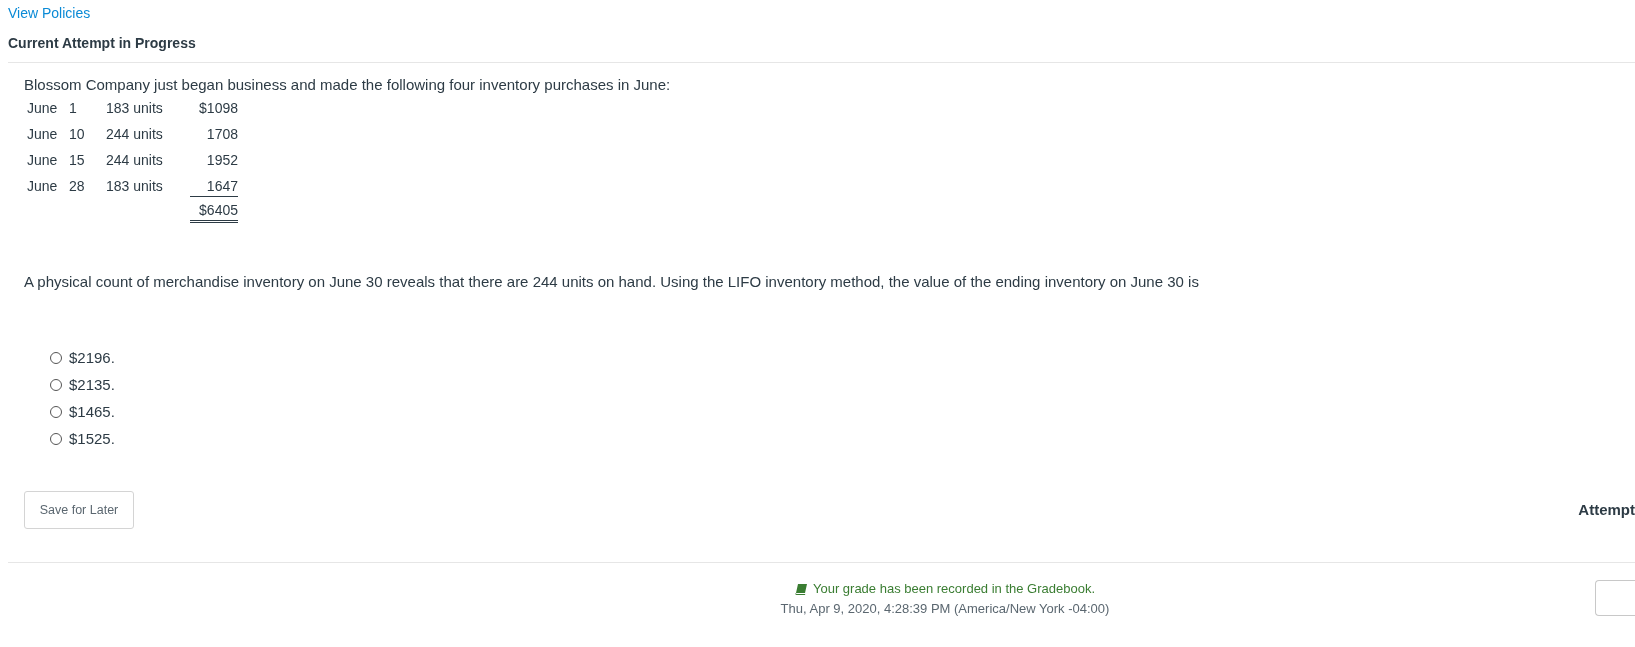 The image size is (1635, 647). I want to click on answer-option: $1525., so click(82, 438).